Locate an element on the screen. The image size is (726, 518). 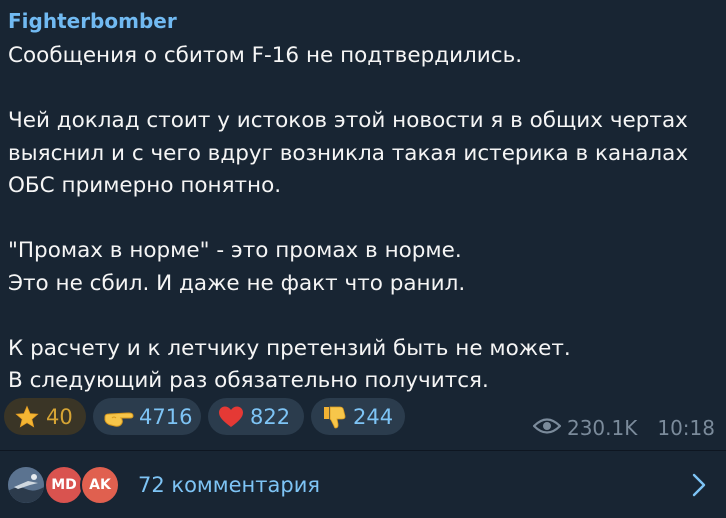
reaction-count: 244 is located at coordinates (373, 416).